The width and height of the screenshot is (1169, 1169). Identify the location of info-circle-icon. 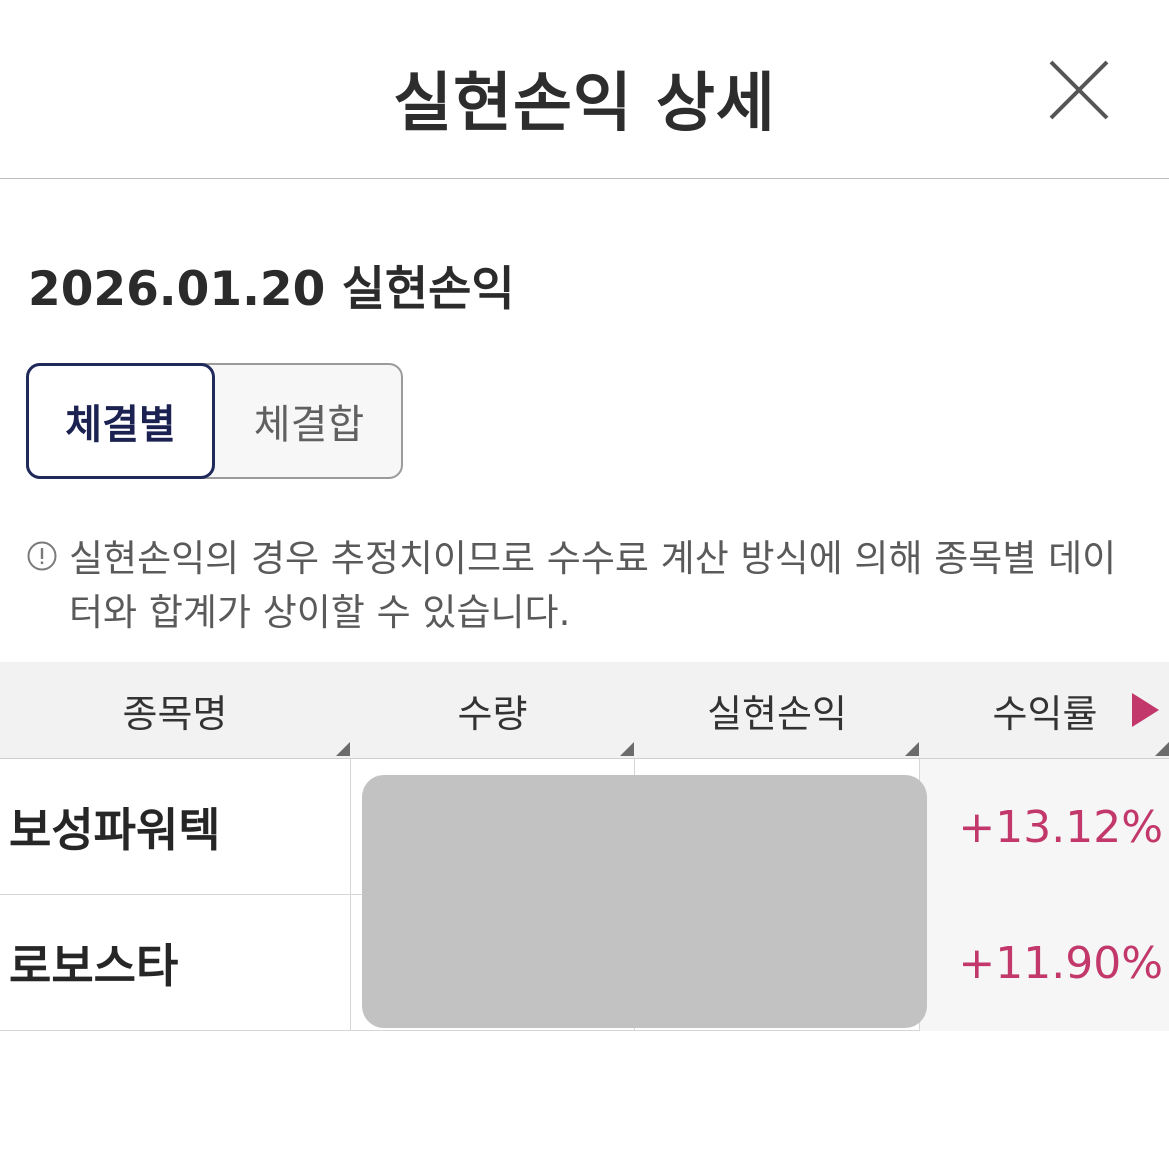
(42, 556).